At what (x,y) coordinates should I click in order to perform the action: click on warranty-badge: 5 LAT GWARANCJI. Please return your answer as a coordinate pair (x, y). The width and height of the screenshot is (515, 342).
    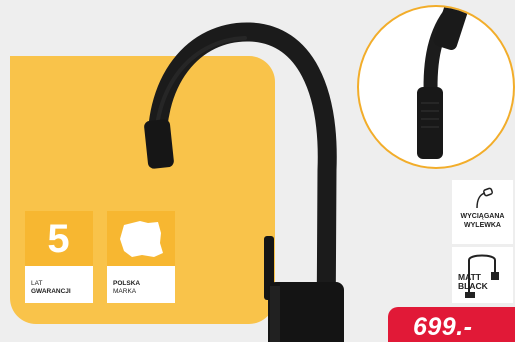
    Looking at the image, I should click on (59, 257).